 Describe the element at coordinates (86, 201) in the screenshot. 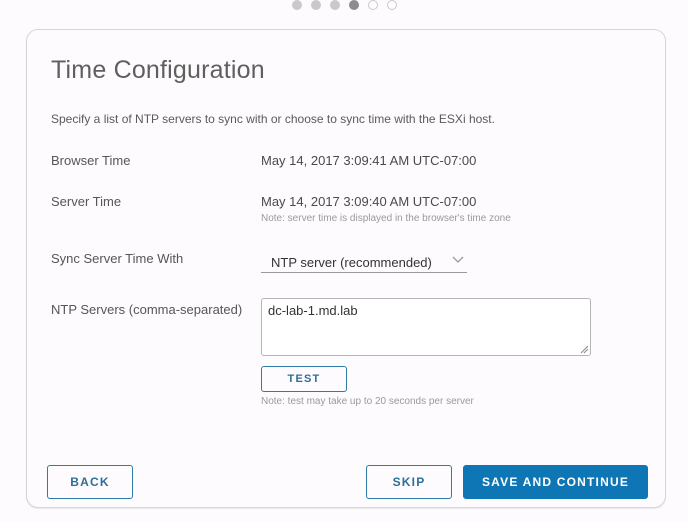

I see `server-time-label: Server Time` at that location.